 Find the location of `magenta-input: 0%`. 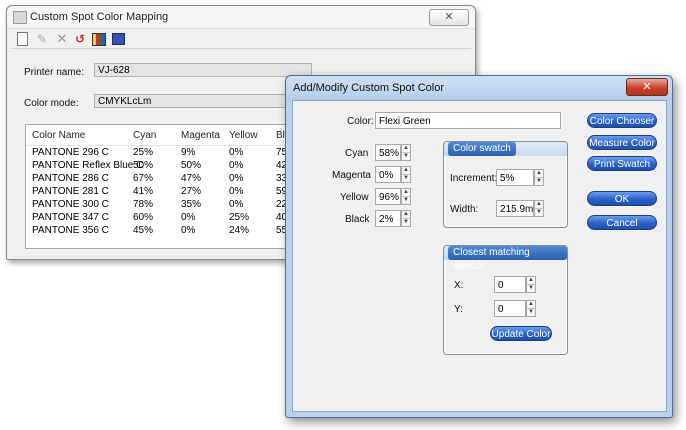

magenta-input: 0% is located at coordinates (388, 174).